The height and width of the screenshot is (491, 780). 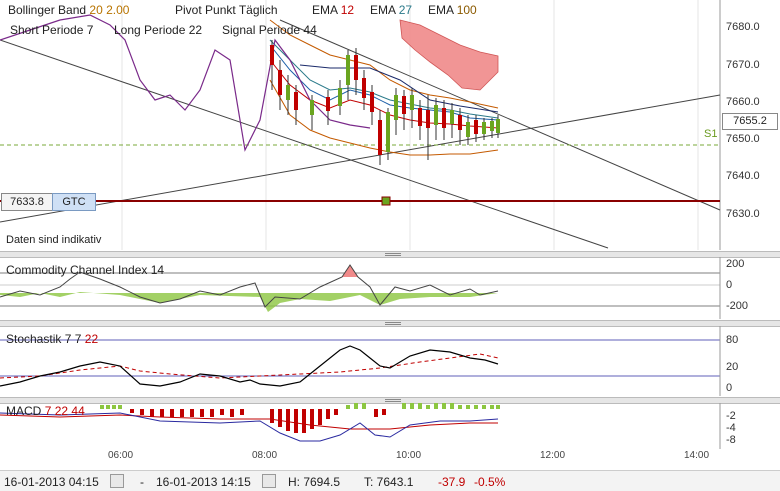 What do you see at coordinates (310, 30) in the screenshot?
I see `signal-value: 44` at bounding box center [310, 30].